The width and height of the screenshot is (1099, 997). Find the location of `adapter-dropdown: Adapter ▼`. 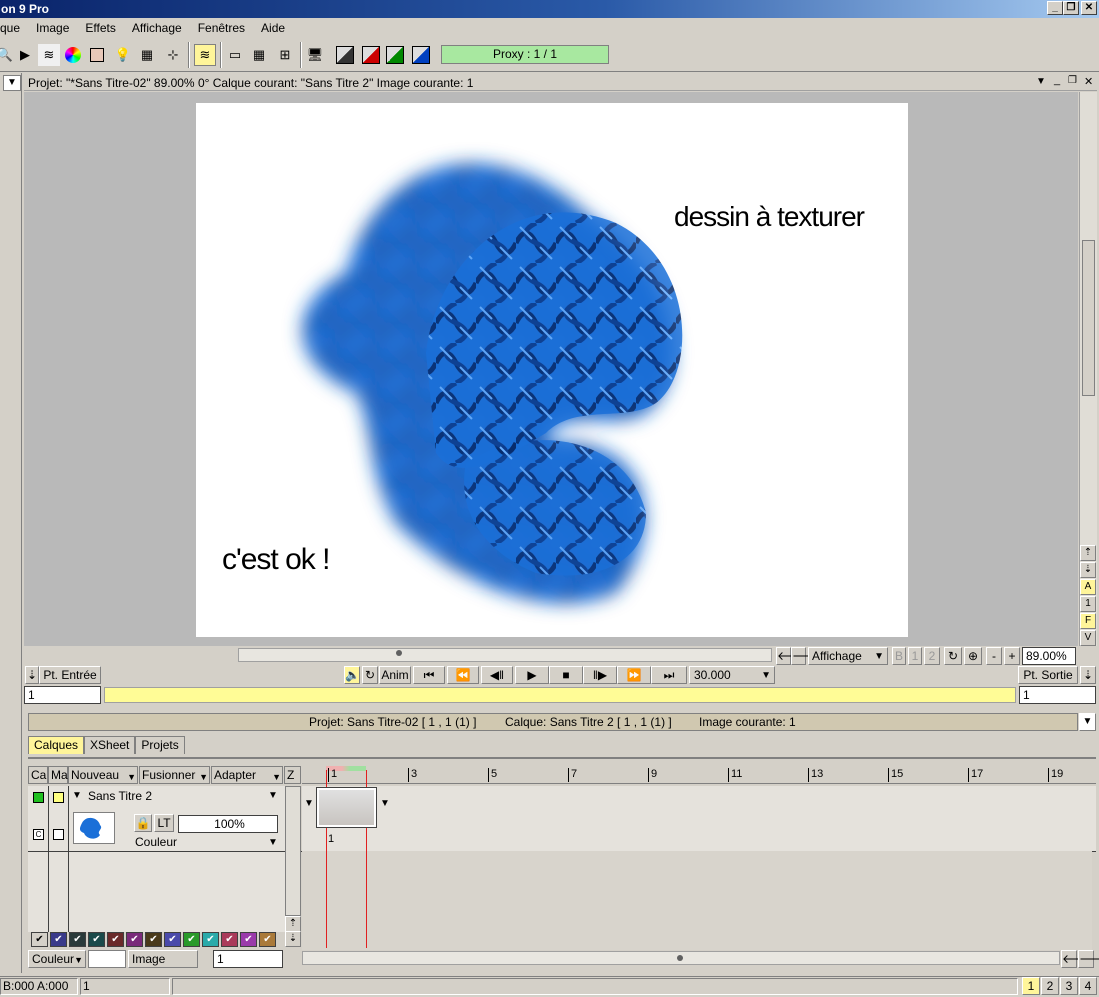

adapter-dropdown: Adapter ▼ is located at coordinates (247, 775).